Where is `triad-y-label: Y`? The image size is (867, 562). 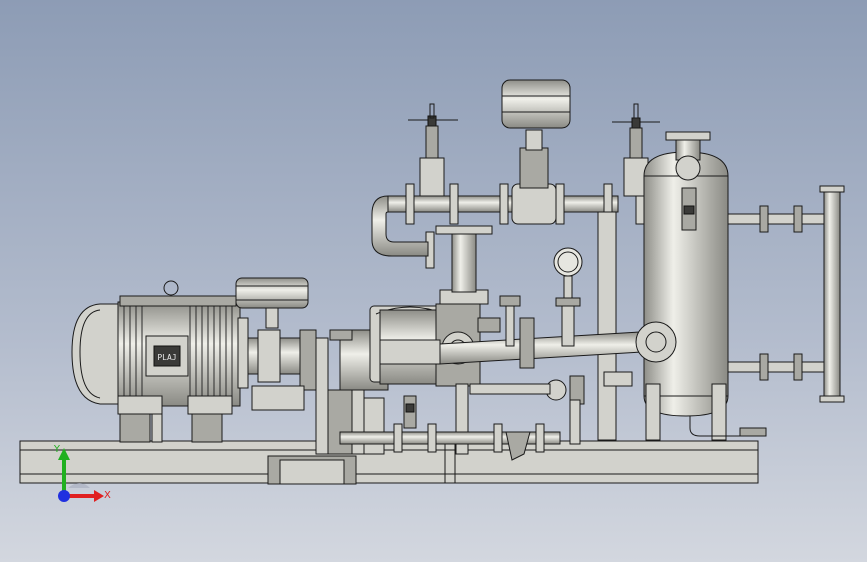
triad-y-label: Y is located at coordinates (57, 449).